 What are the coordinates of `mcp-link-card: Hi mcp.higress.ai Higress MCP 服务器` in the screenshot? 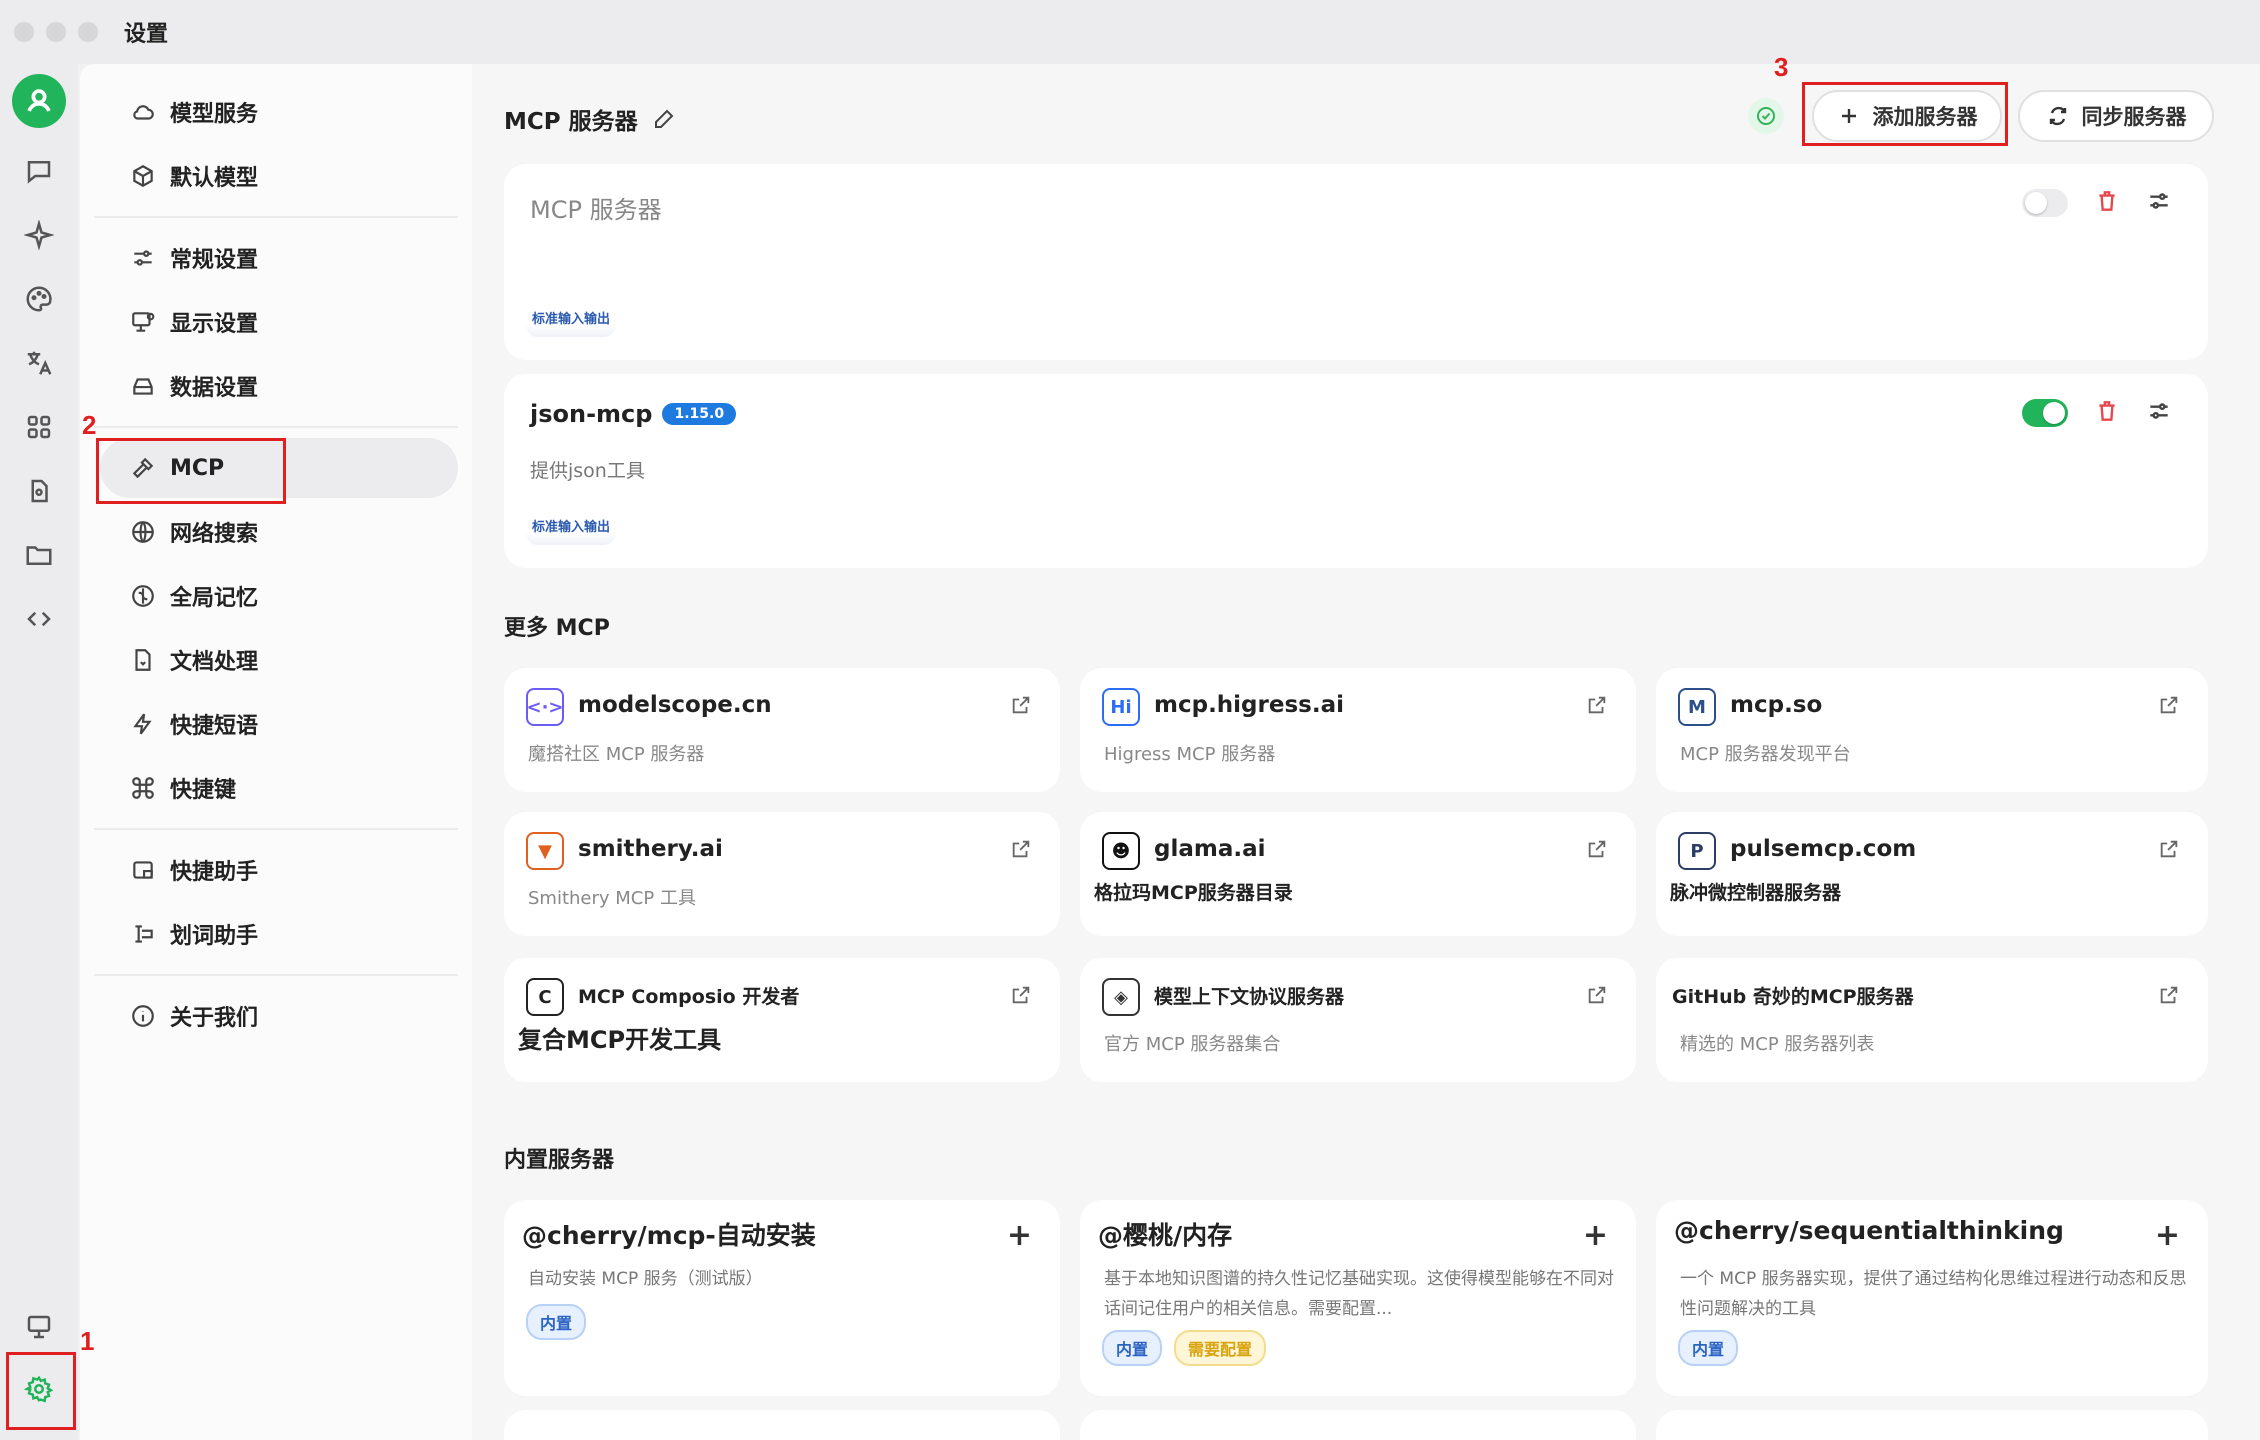 It's located at (1358, 730).